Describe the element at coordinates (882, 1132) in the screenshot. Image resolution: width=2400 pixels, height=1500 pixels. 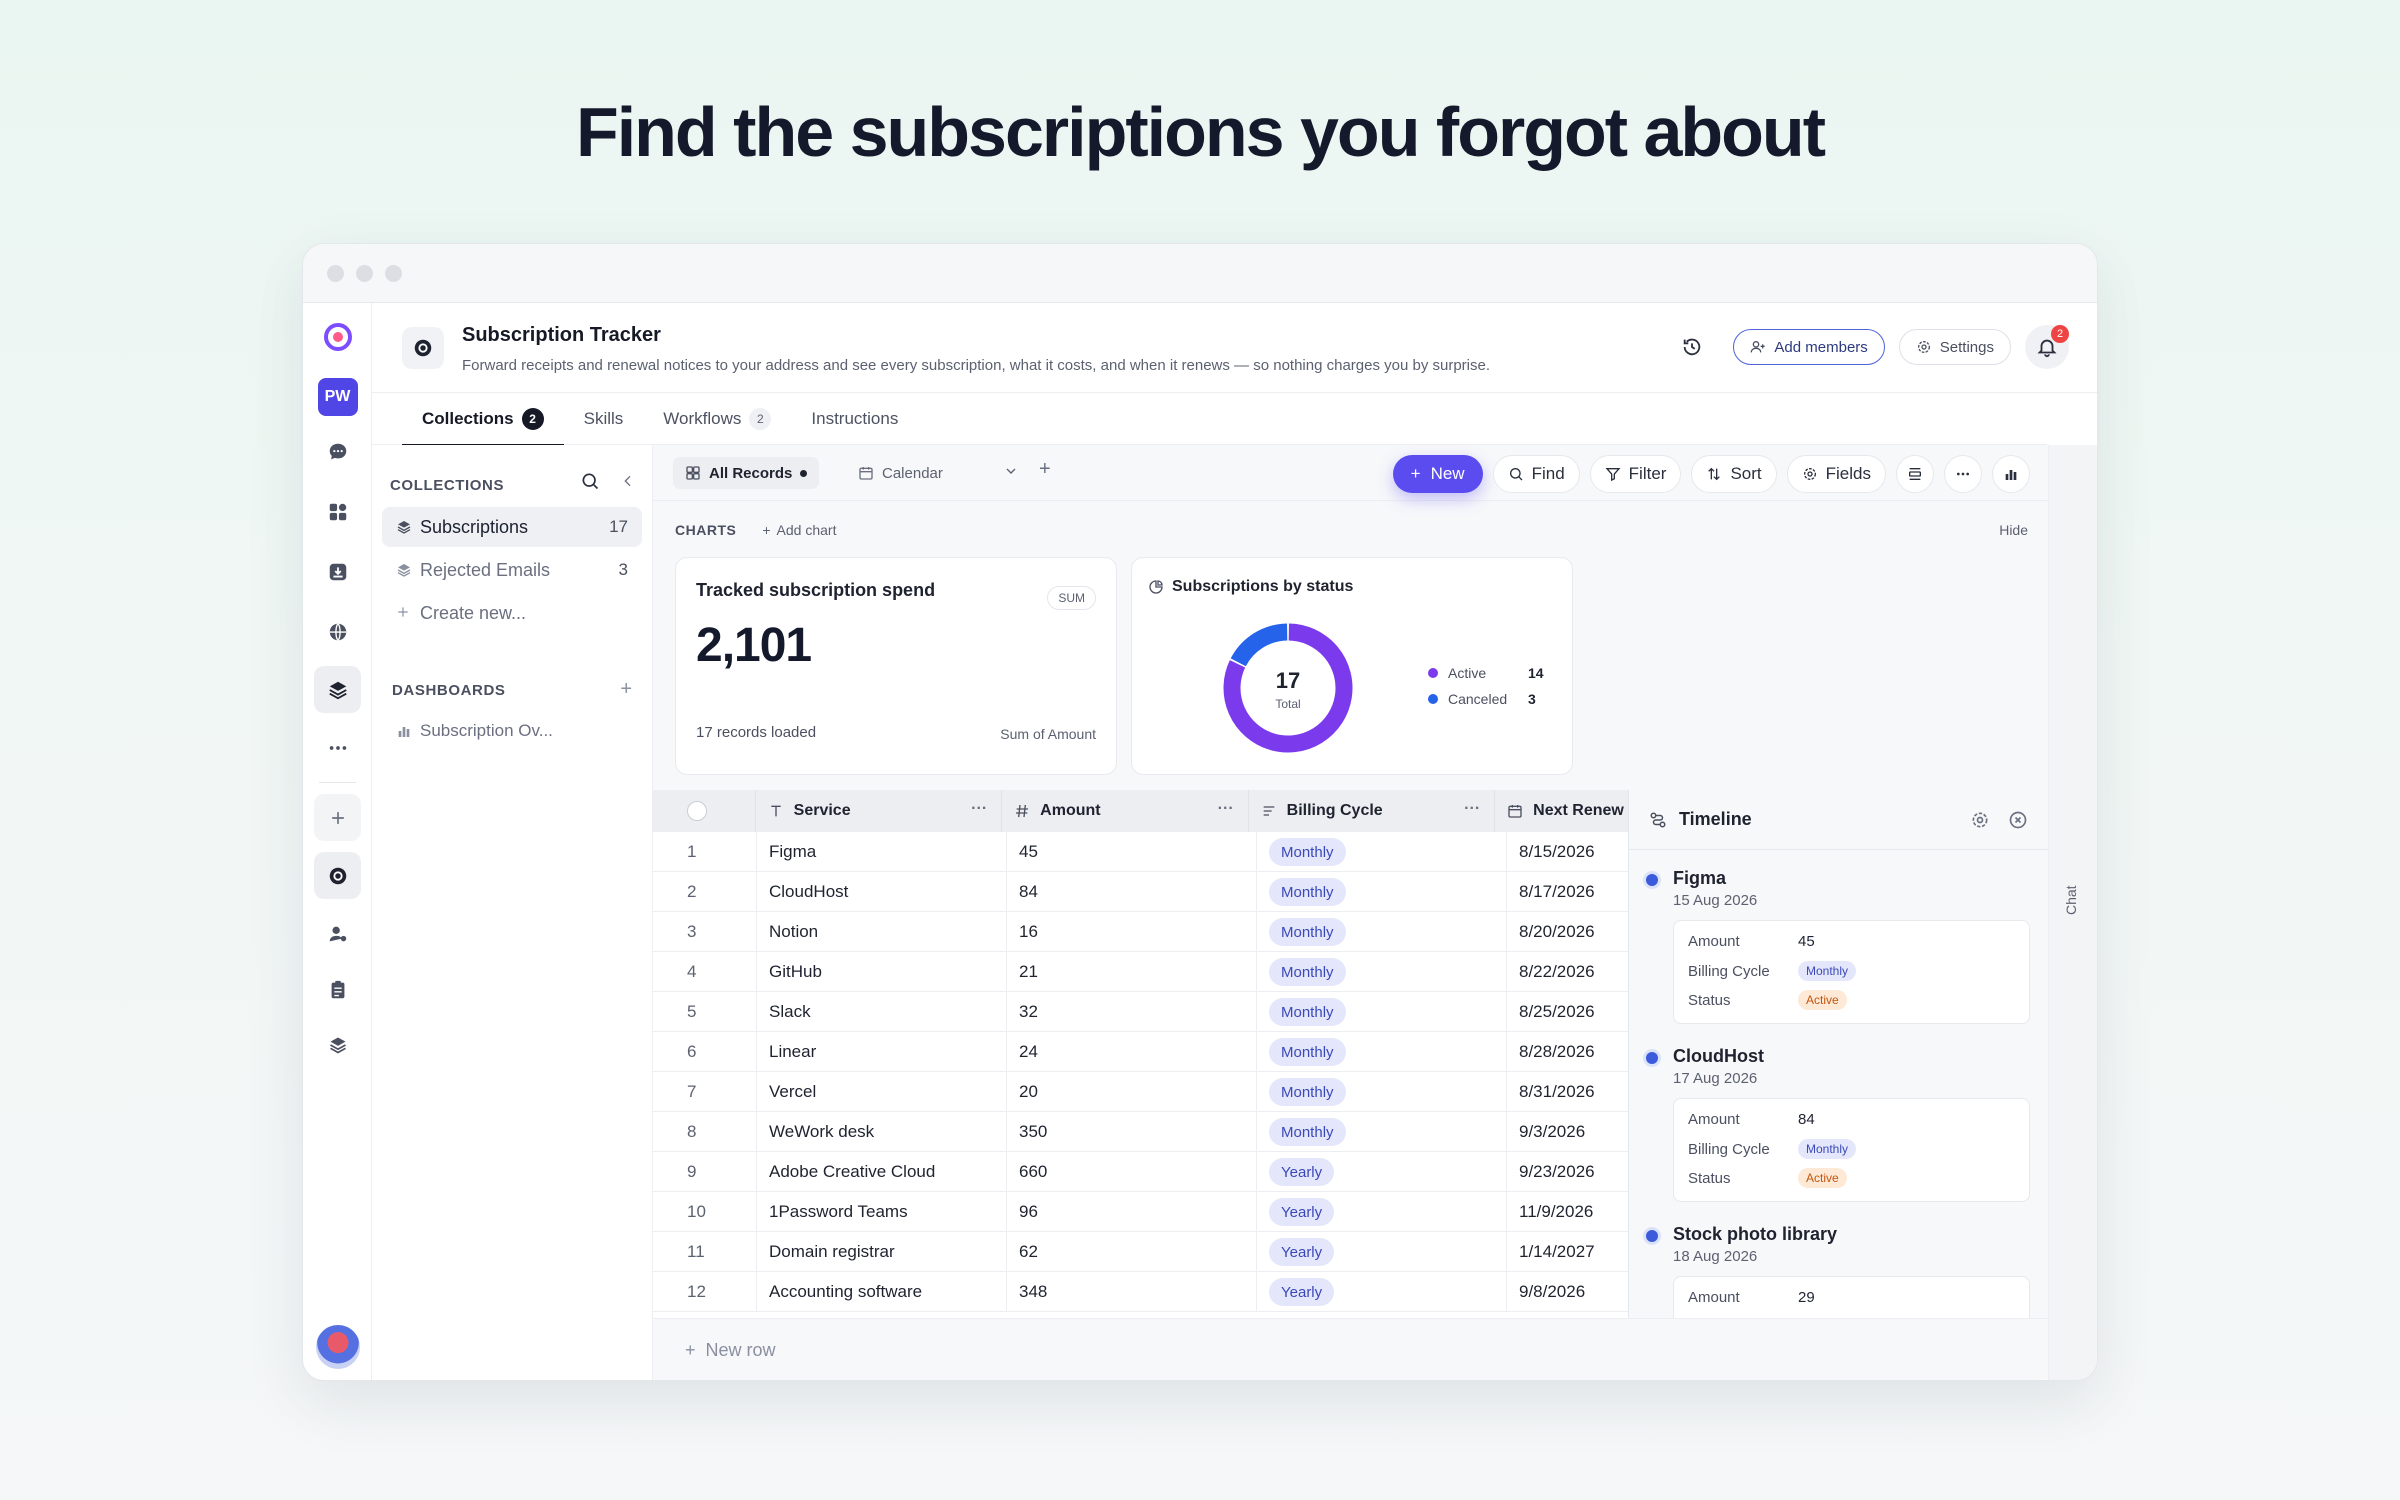
I see `service-cell: WeWork desk` at that location.